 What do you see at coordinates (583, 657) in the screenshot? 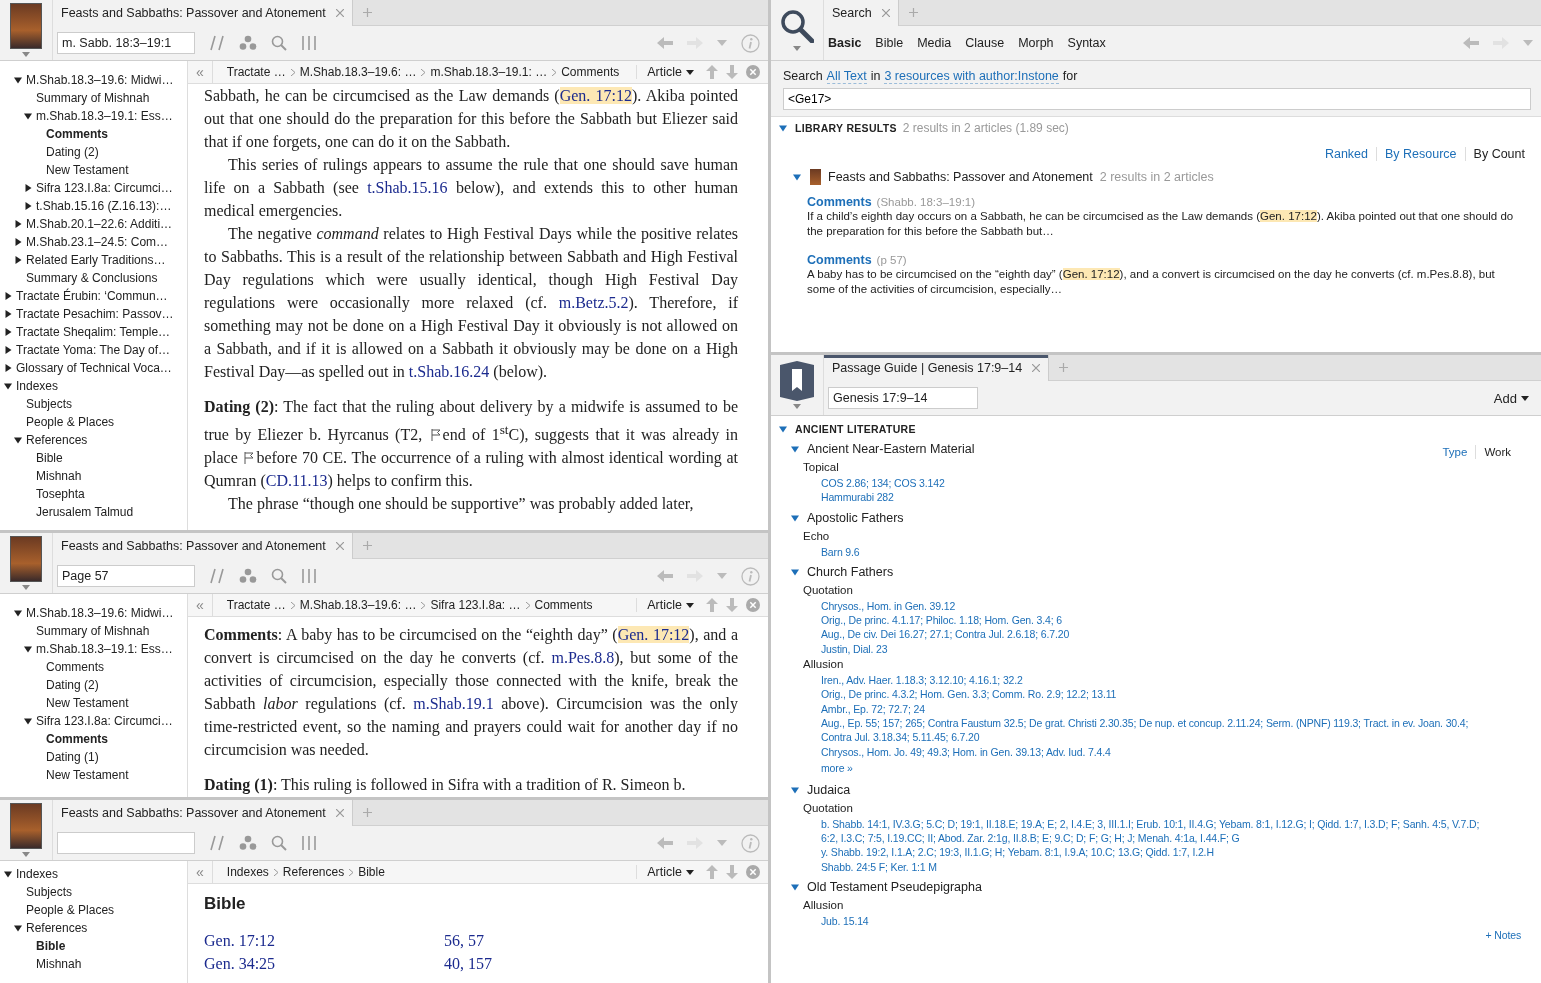
I see `reference-link: m.Pes.8.8` at bounding box center [583, 657].